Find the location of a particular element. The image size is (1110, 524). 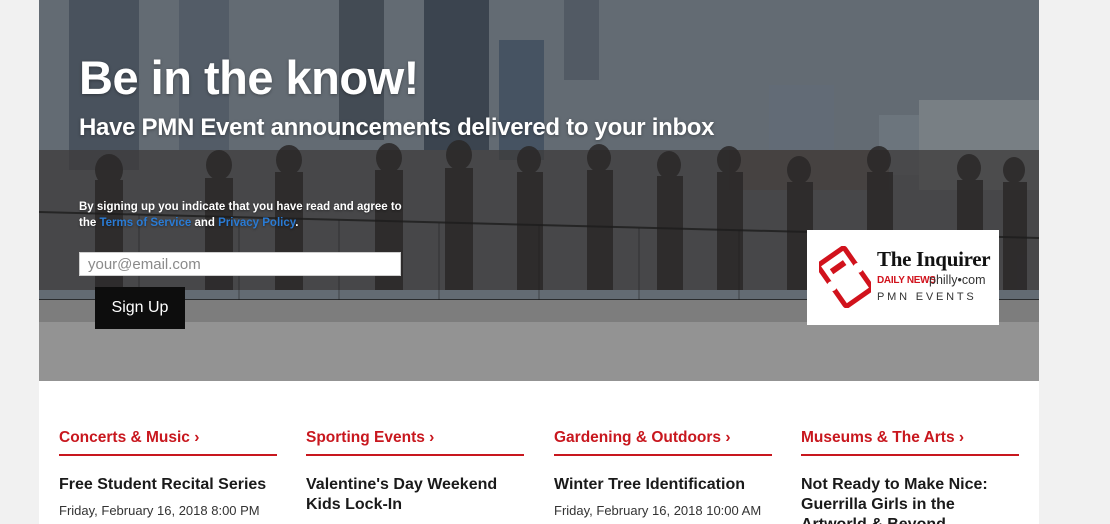

event-date: Friday, February 16, 2018 10:00 AM is located at coordinates (658, 510).